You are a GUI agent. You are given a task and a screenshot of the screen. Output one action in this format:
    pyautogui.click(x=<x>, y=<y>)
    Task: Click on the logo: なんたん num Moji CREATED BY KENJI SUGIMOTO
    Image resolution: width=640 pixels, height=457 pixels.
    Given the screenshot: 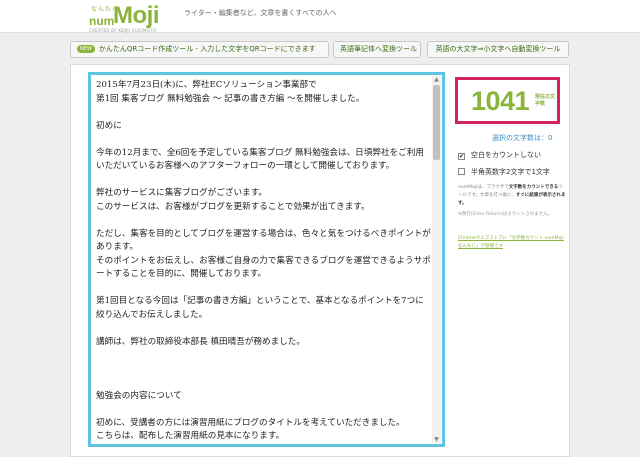 What is the action you would take?
    pyautogui.click(x=136, y=17)
    